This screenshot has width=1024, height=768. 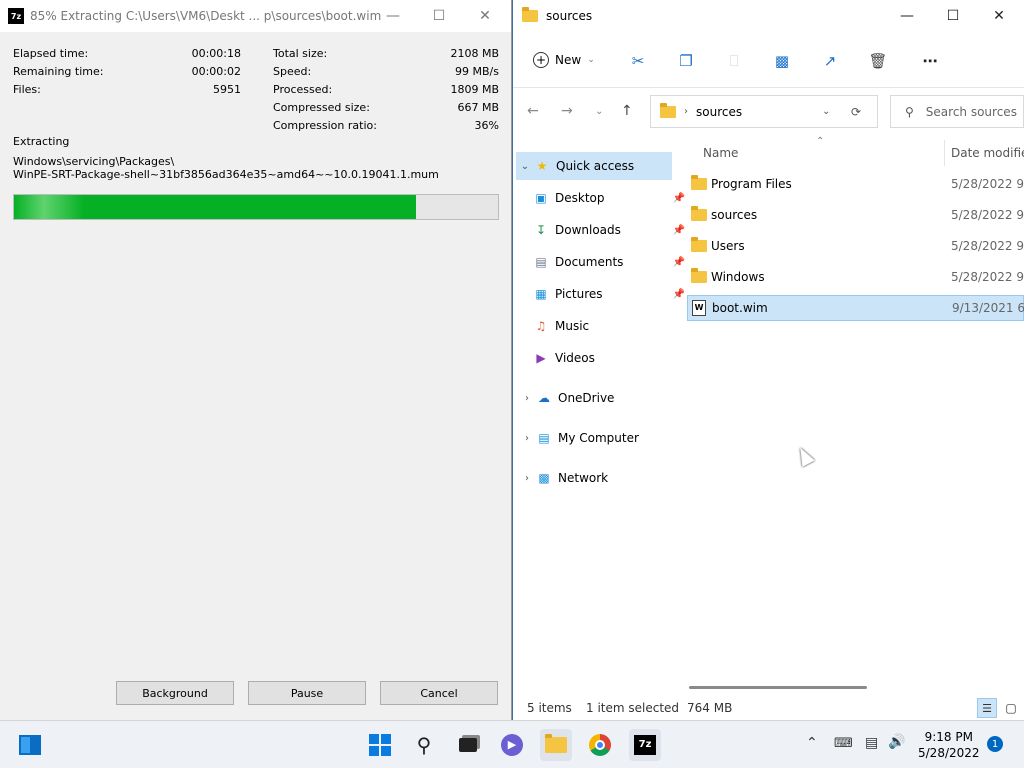 I want to click on volume-icon: 🔊, so click(x=896, y=742).